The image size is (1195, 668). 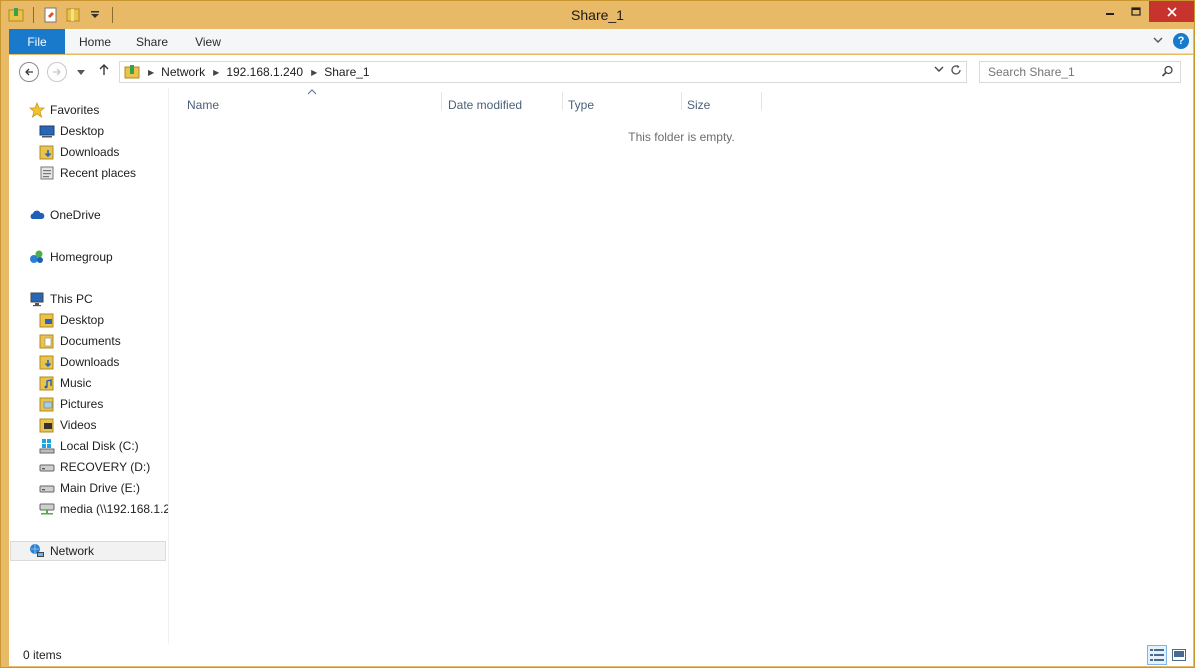 I want to click on refresh-icon, so click(x=956, y=71).